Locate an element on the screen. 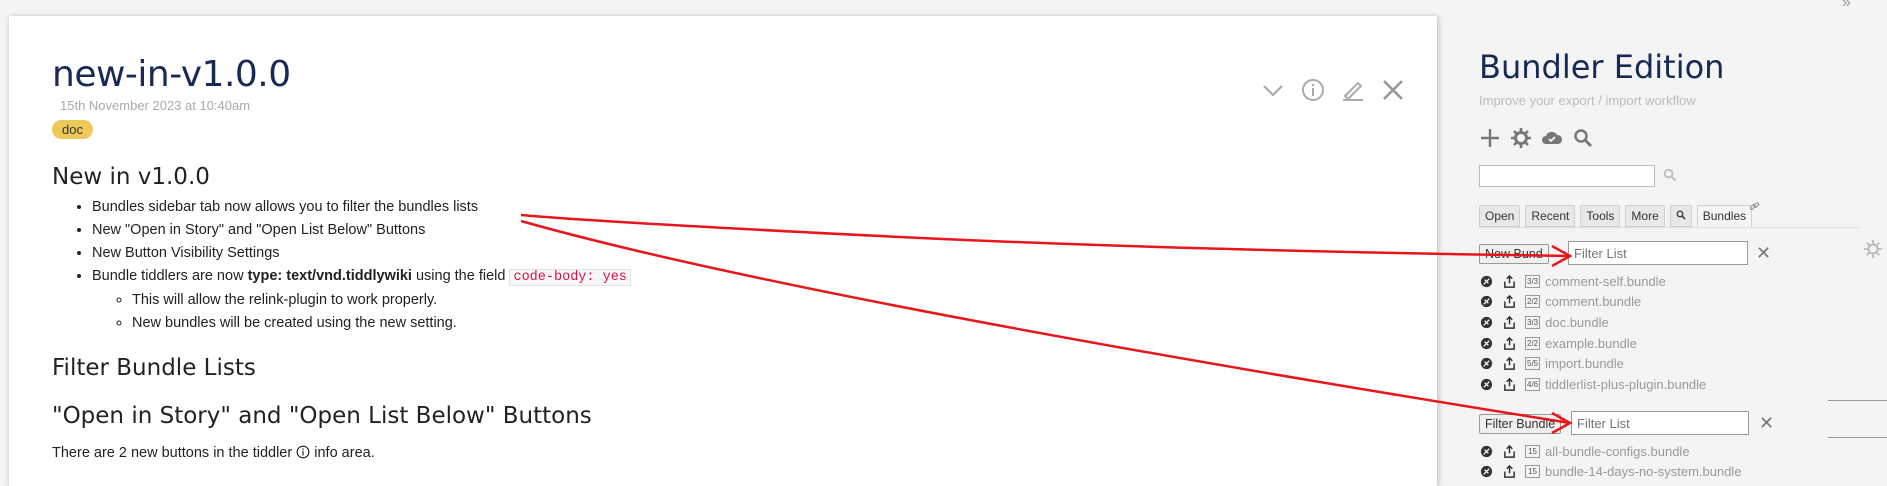 The image size is (1887, 486). tag-doc: doc is located at coordinates (72, 129).